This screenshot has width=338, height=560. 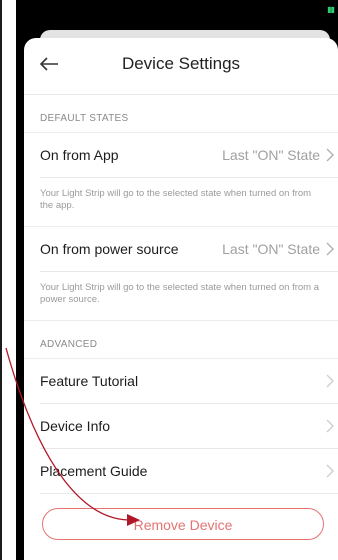 What do you see at coordinates (181, 340) in the screenshot?
I see `section-header-advanced: ADVANCED` at bounding box center [181, 340].